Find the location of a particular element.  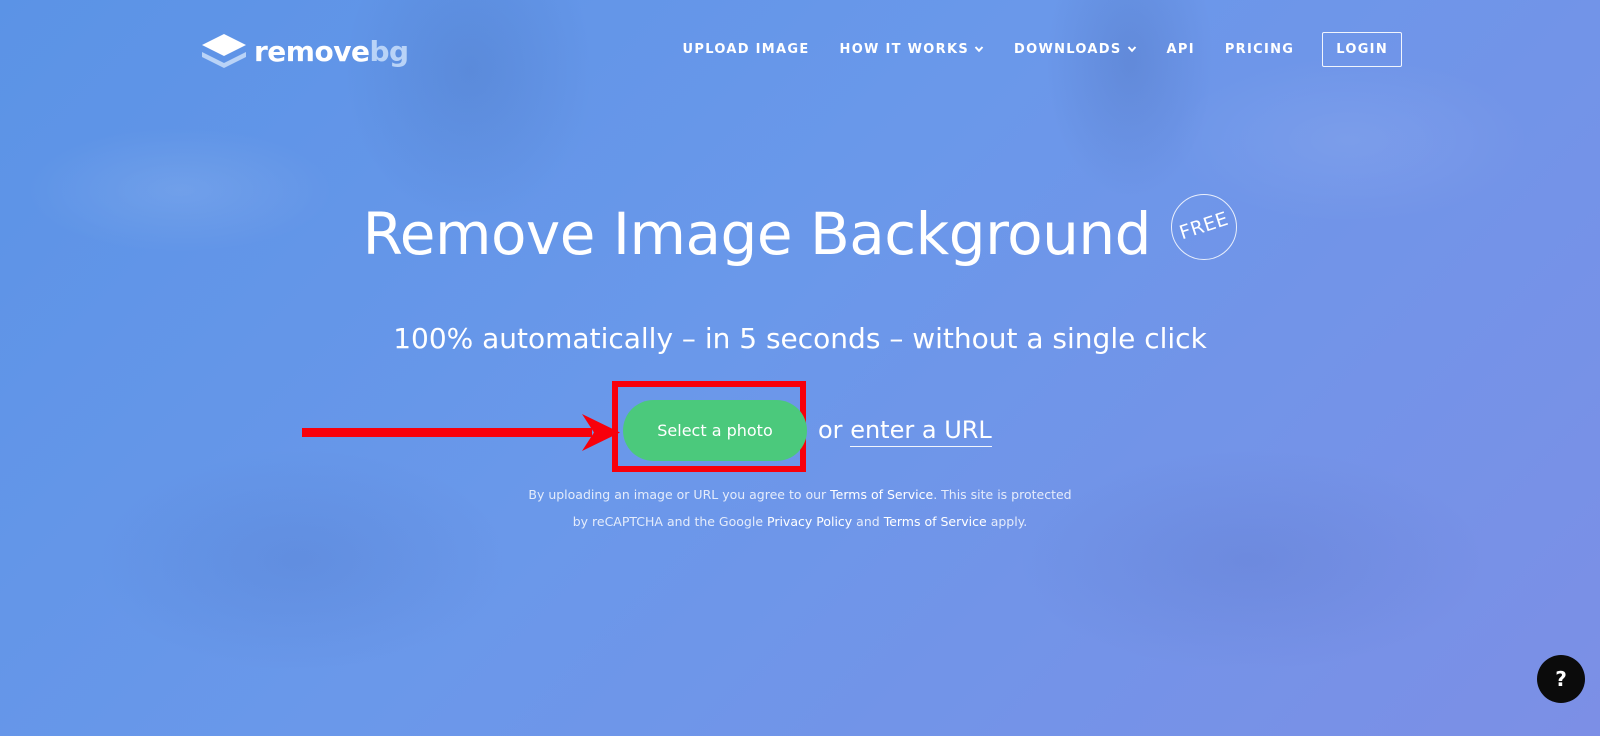

nav-upload-image-label: UPLOAD IMAGE is located at coordinates (746, 49).